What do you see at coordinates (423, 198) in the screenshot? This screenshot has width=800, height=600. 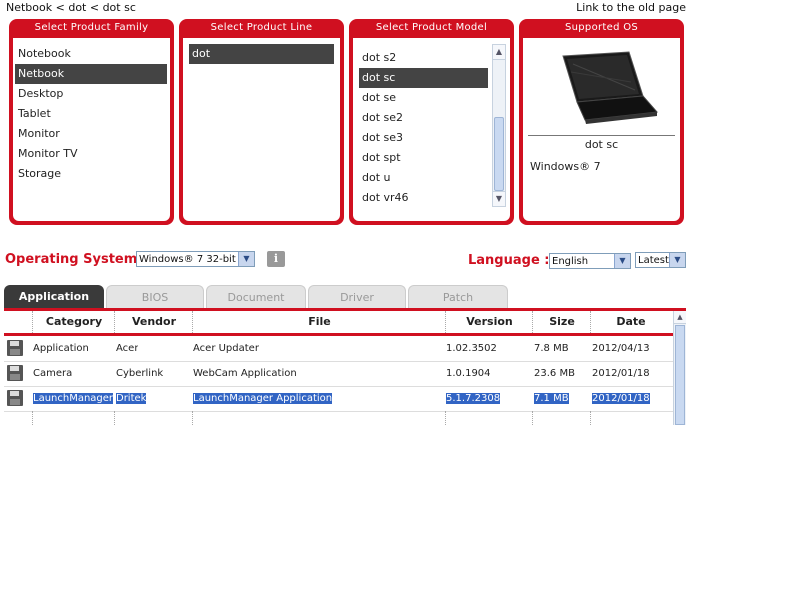 I see `list-item: dot vr46` at bounding box center [423, 198].